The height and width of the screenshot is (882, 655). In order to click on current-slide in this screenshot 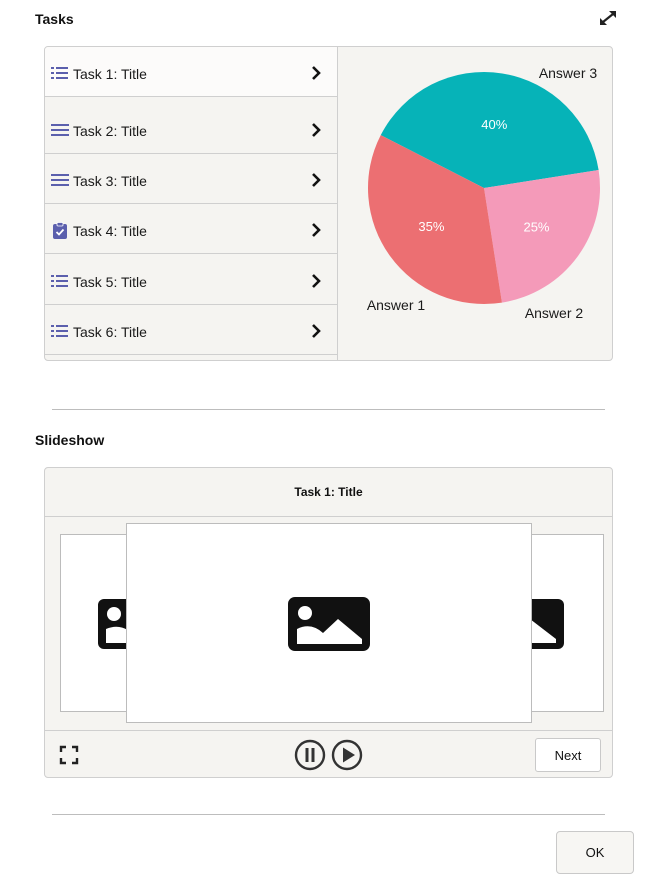, I will do `click(329, 623)`.